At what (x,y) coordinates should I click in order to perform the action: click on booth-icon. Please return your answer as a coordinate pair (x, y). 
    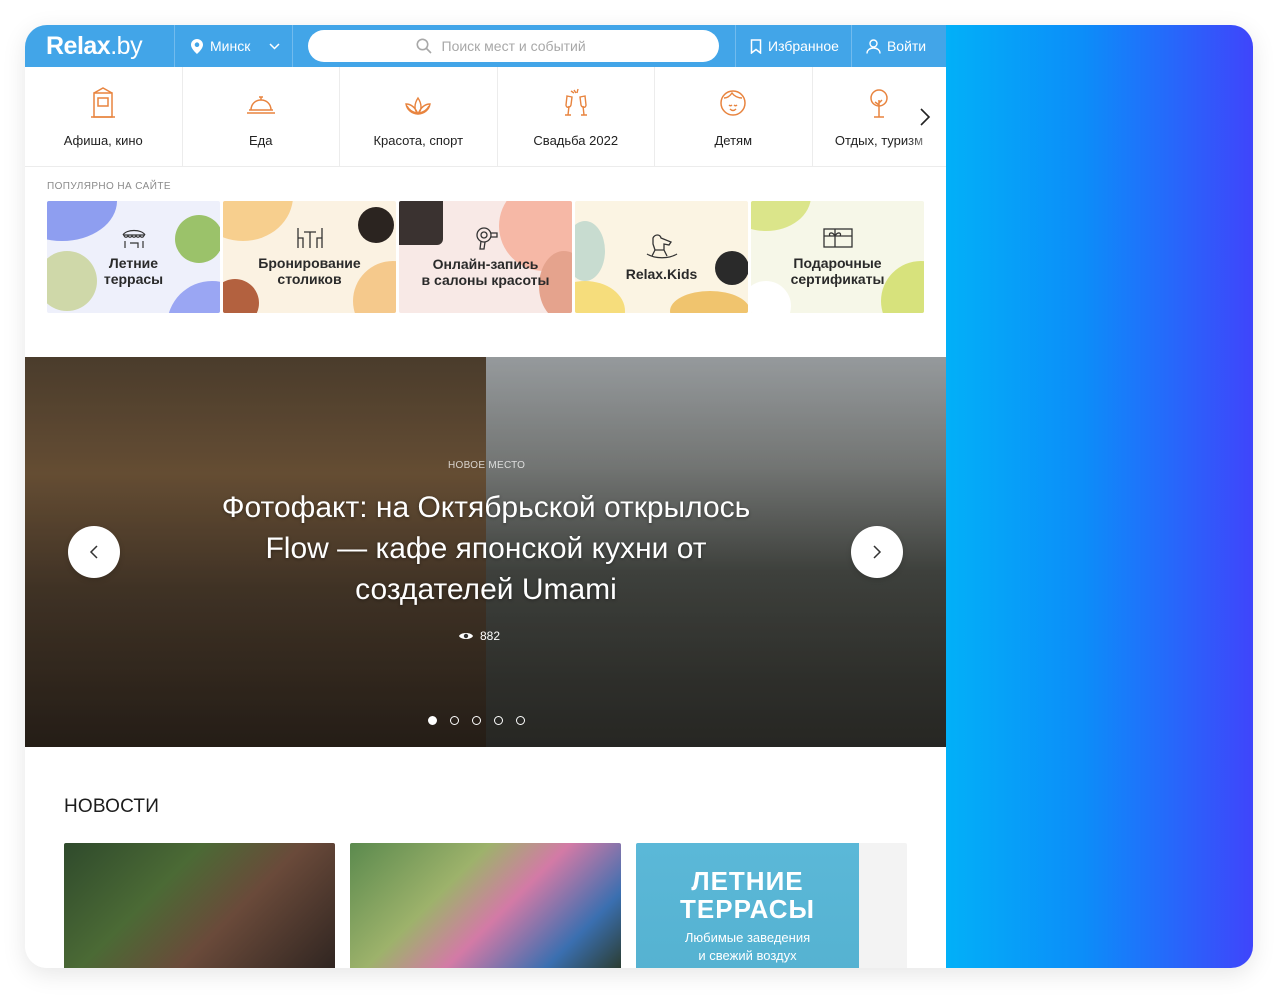
    Looking at the image, I should click on (103, 102).